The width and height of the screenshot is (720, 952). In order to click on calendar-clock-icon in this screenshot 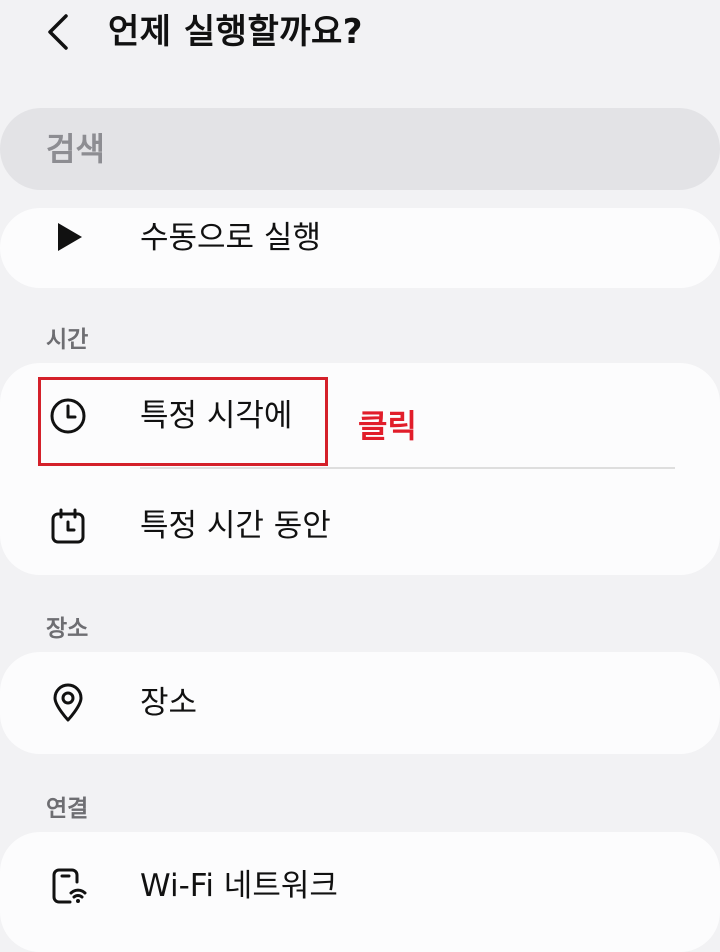, I will do `click(68, 526)`.